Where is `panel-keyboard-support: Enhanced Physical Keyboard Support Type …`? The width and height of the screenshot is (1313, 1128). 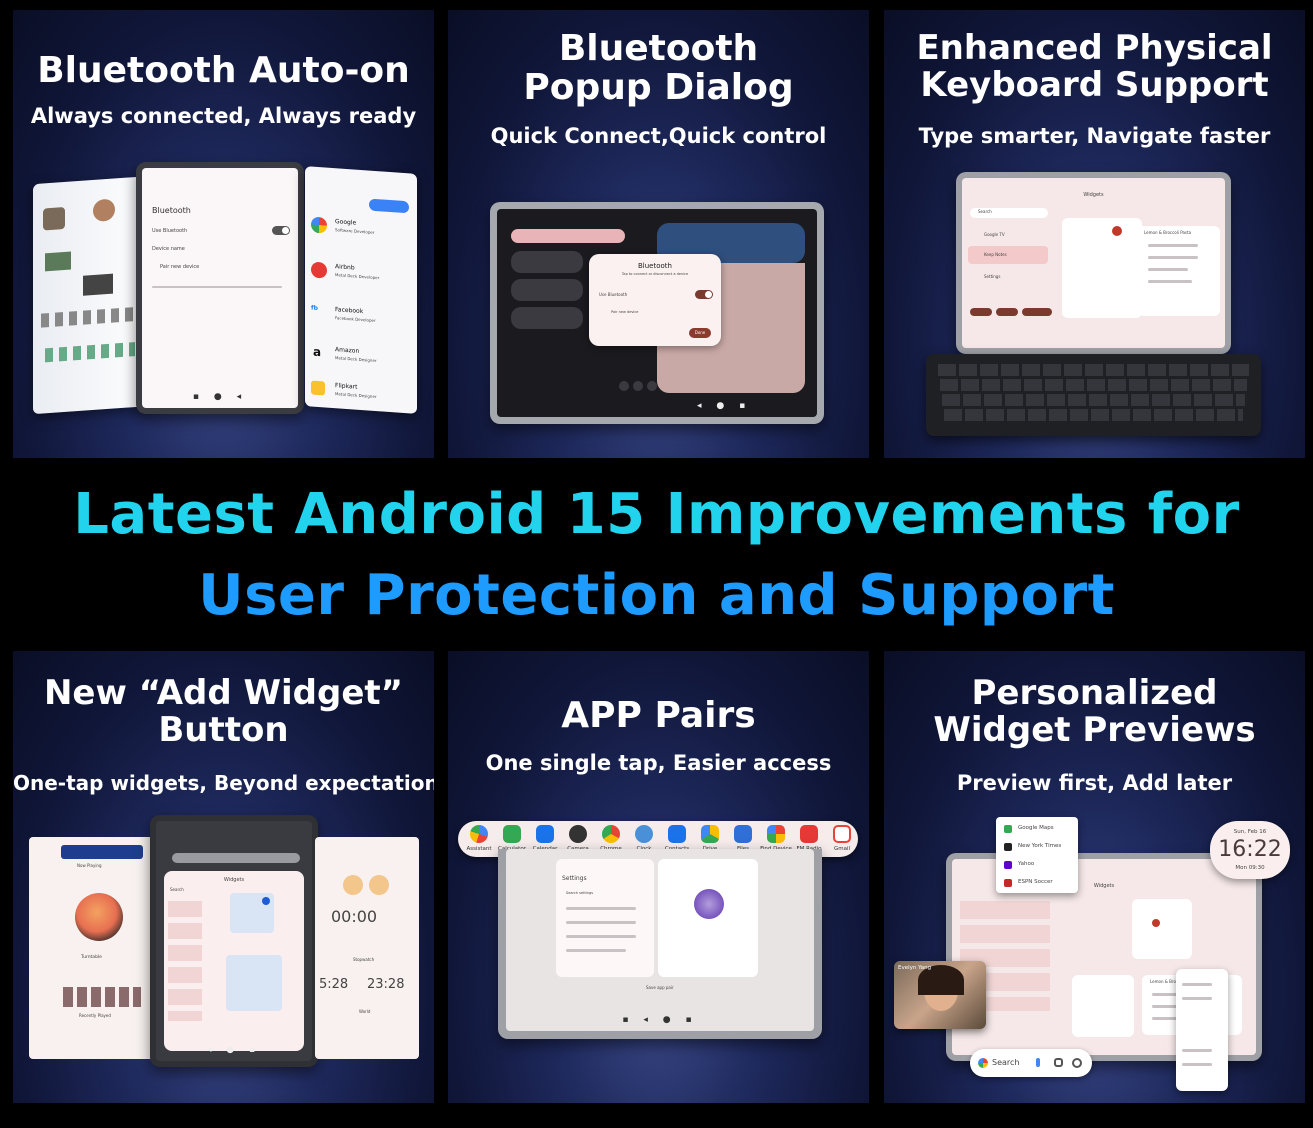
panel-keyboard-support: Enhanced Physical Keyboard Support Type … is located at coordinates (1094, 234).